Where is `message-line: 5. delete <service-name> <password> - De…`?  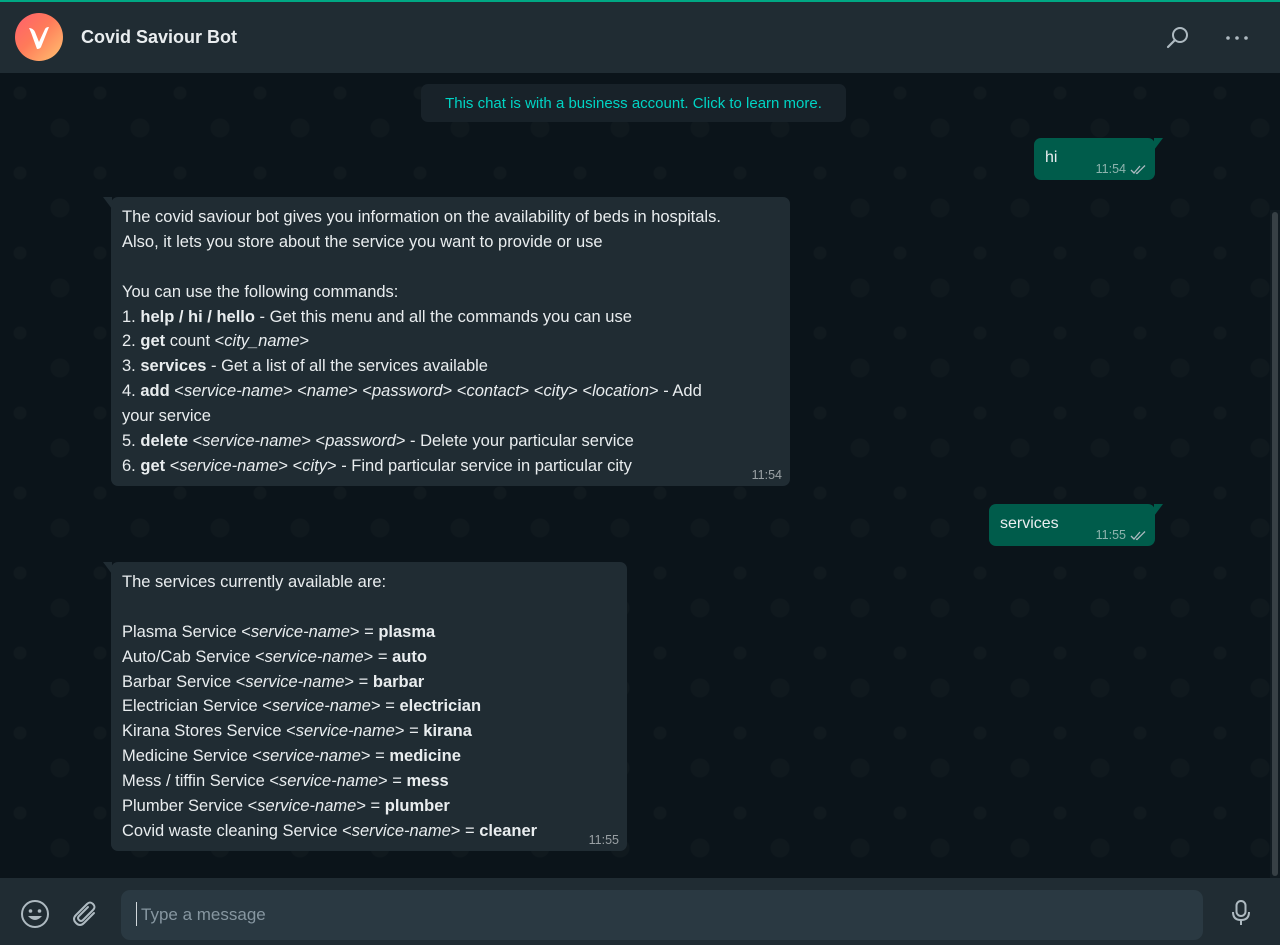 message-line: 5. delete <service-name> <password> - De… is located at coordinates (378, 441).